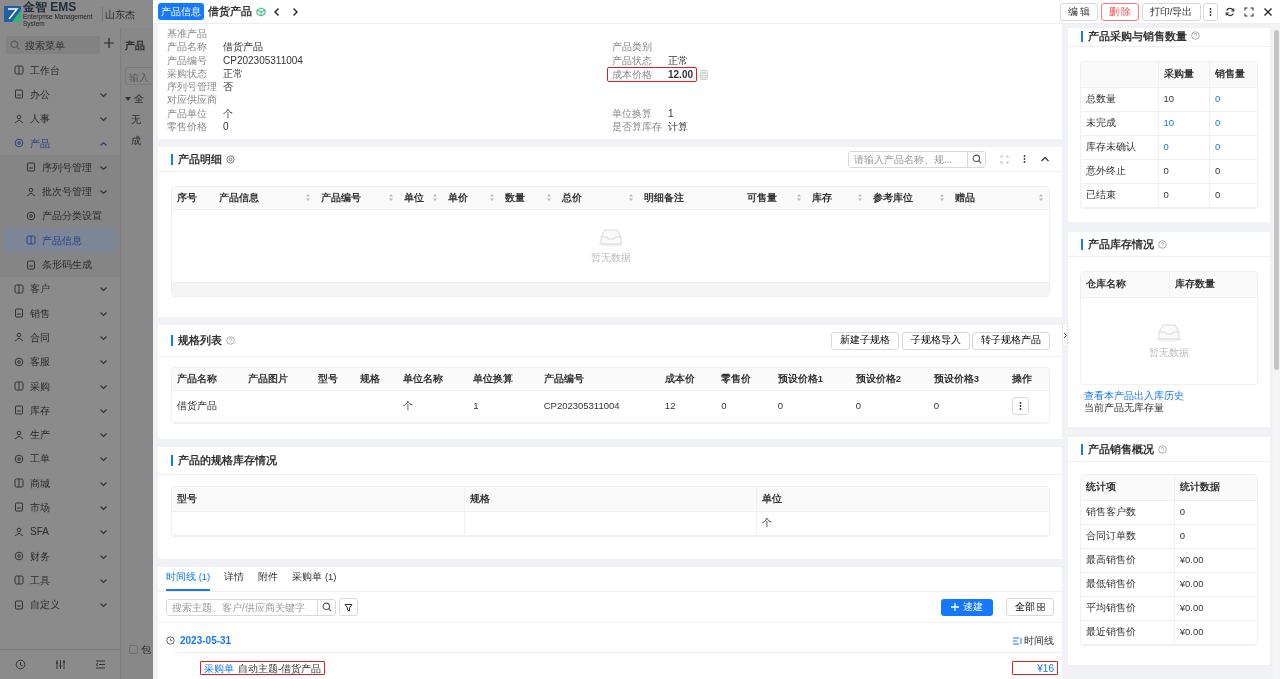 This screenshot has height=679, width=1280. What do you see at coordinates (1029, 607) in the screenshot?
I see `view-all-button: 全部` at bounding box center [1029, 607].